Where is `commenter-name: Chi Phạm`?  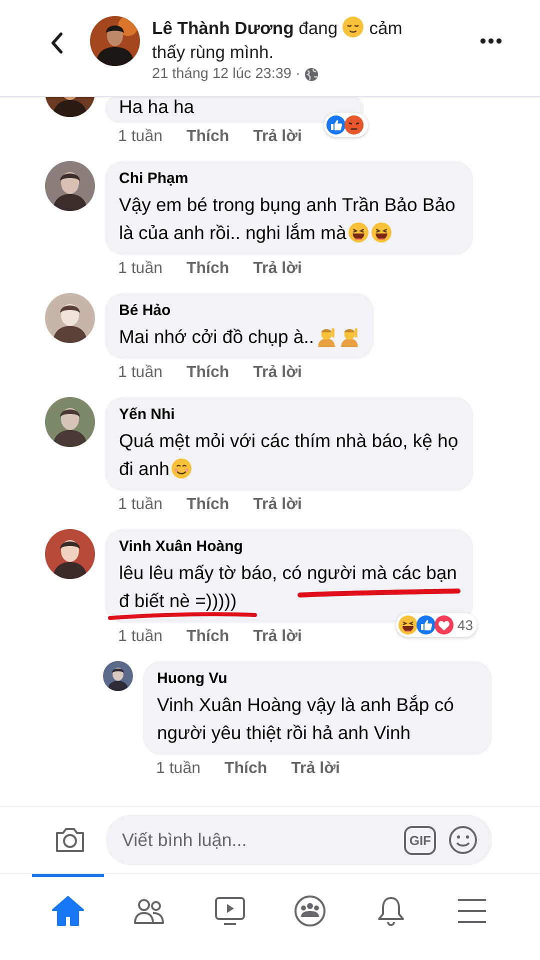 commenter-name: Chi Phạm is located at coordinates (289, 179).